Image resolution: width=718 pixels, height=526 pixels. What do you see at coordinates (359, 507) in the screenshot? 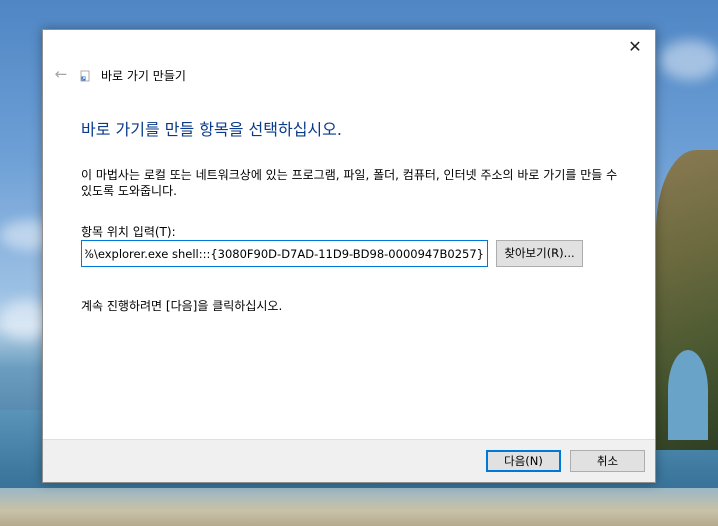
I see `beach` at bounding box center [359, 507].